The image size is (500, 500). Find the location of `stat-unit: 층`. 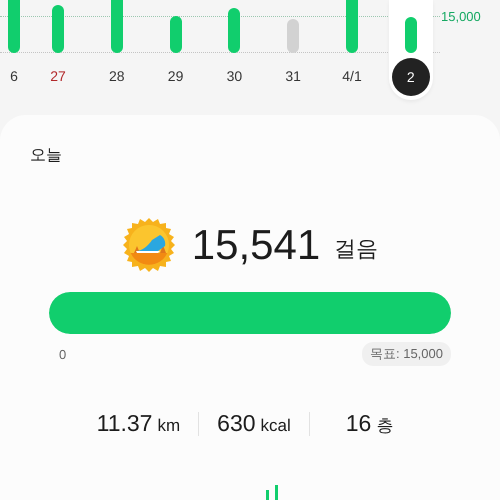

stat-unit: 층 is located at coordinates (385, 426).